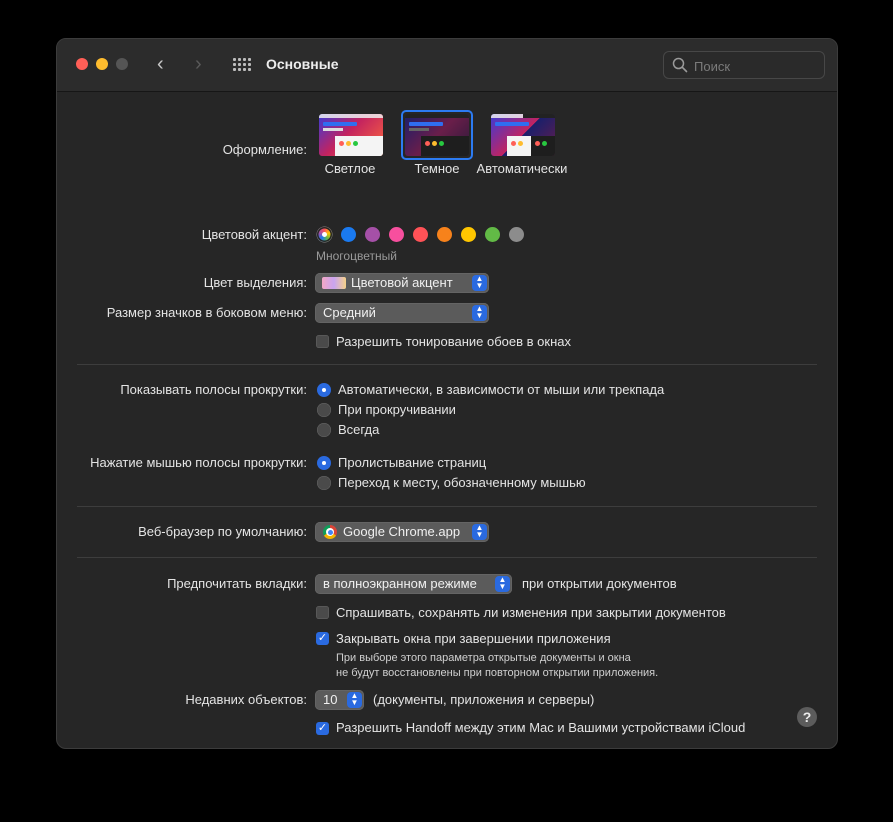  Describe the element at coordinates (237, 583) in the screenshot. I see `prefer-tabs-label: Предпочитать вкладки:` at that location.